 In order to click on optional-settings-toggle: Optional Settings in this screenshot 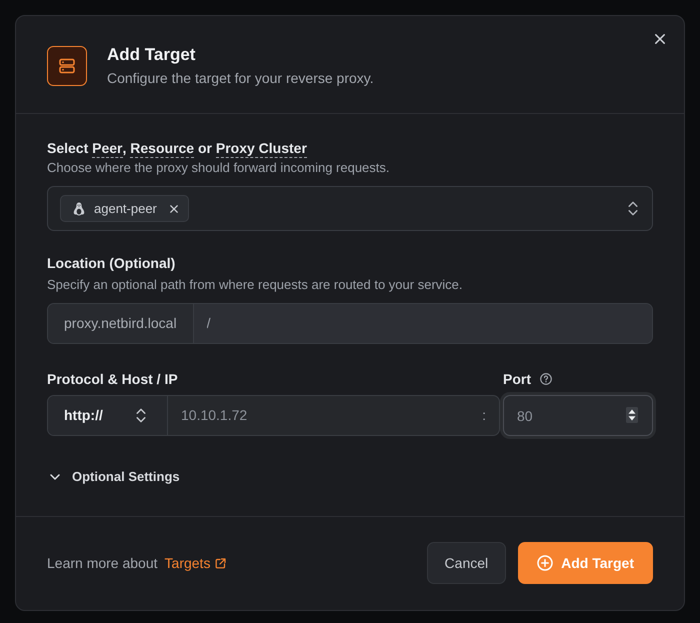, I will do `click(113, 477)`.